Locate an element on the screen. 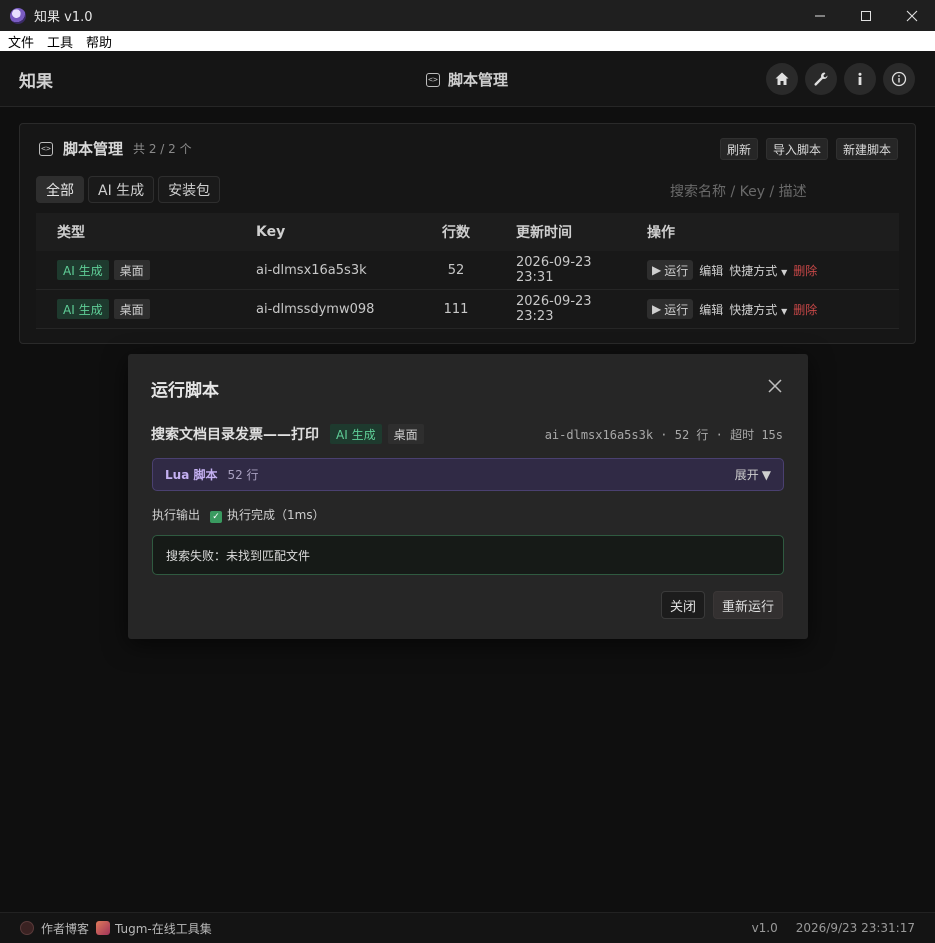 This screenshot has height=943, width=935. close-button: 关闭 is located at coordinates (682, 605).